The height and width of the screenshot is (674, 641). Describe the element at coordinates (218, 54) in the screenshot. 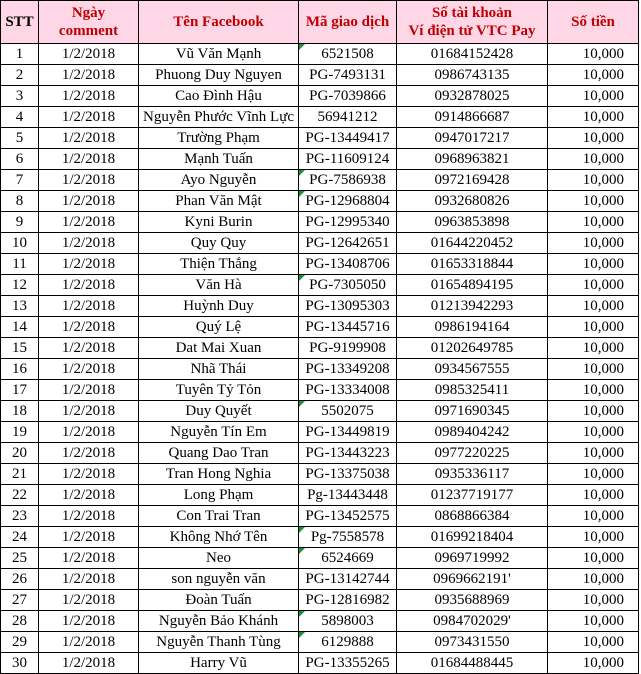

I see `cell-name: Vũ Văn Mạnh` at that location.